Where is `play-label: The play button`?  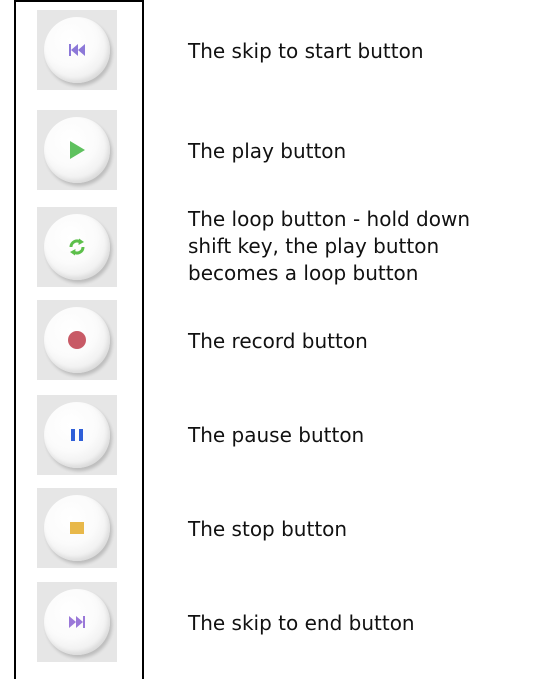 play-label: The play button is located at coordinates (267, 151).